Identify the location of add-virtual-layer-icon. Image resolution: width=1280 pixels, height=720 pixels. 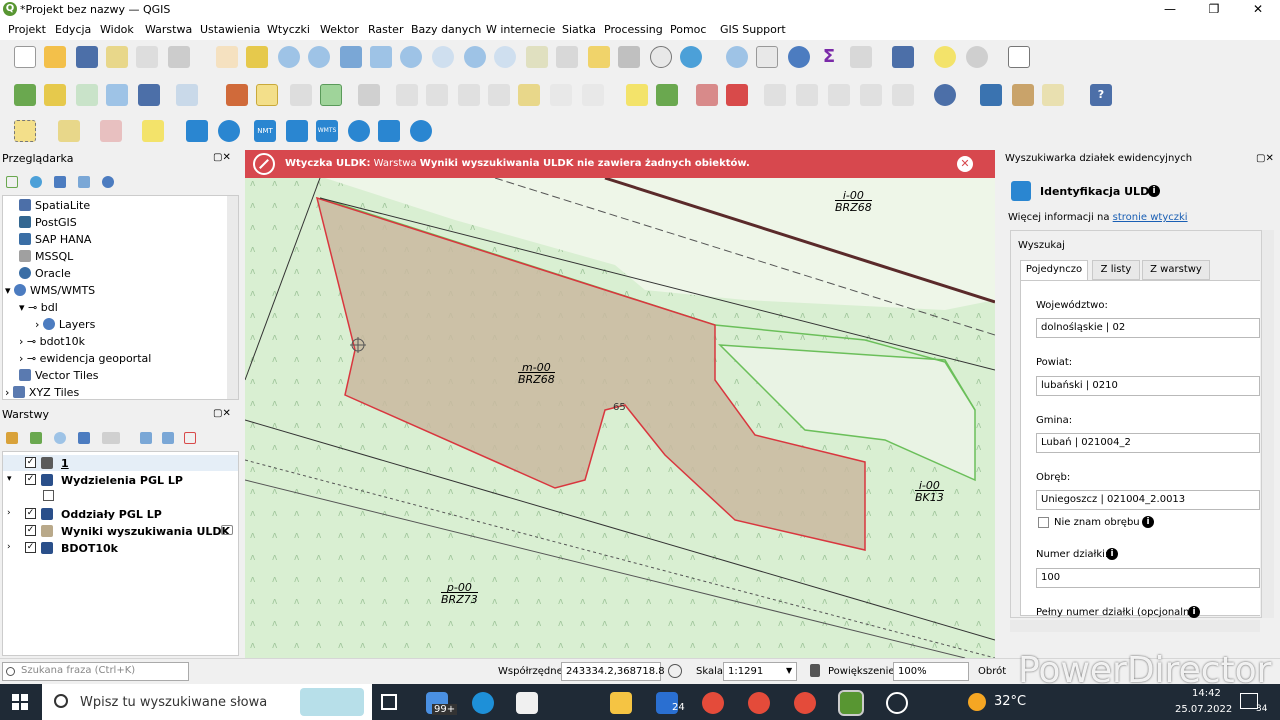
(187, 95).